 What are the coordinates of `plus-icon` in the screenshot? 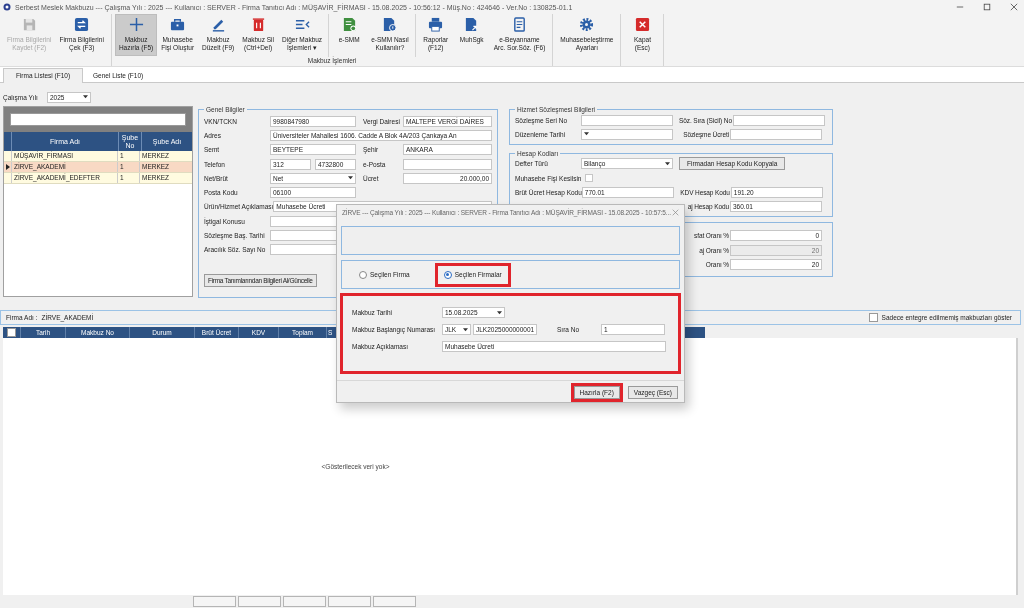 It's located at (136, 24).